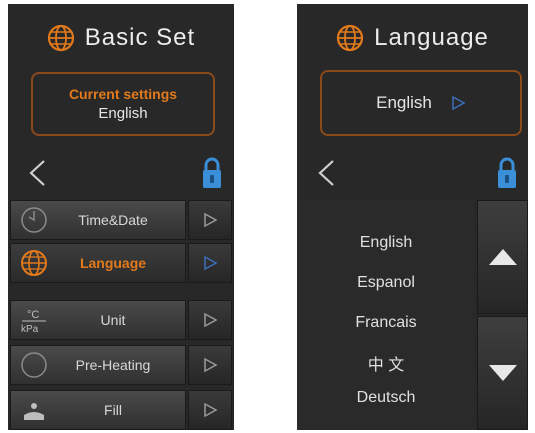 The width and height of the screenshot is (535, 433). I want to click on menu-row-pre-heating: Pre-Heating, so click(121, 365).